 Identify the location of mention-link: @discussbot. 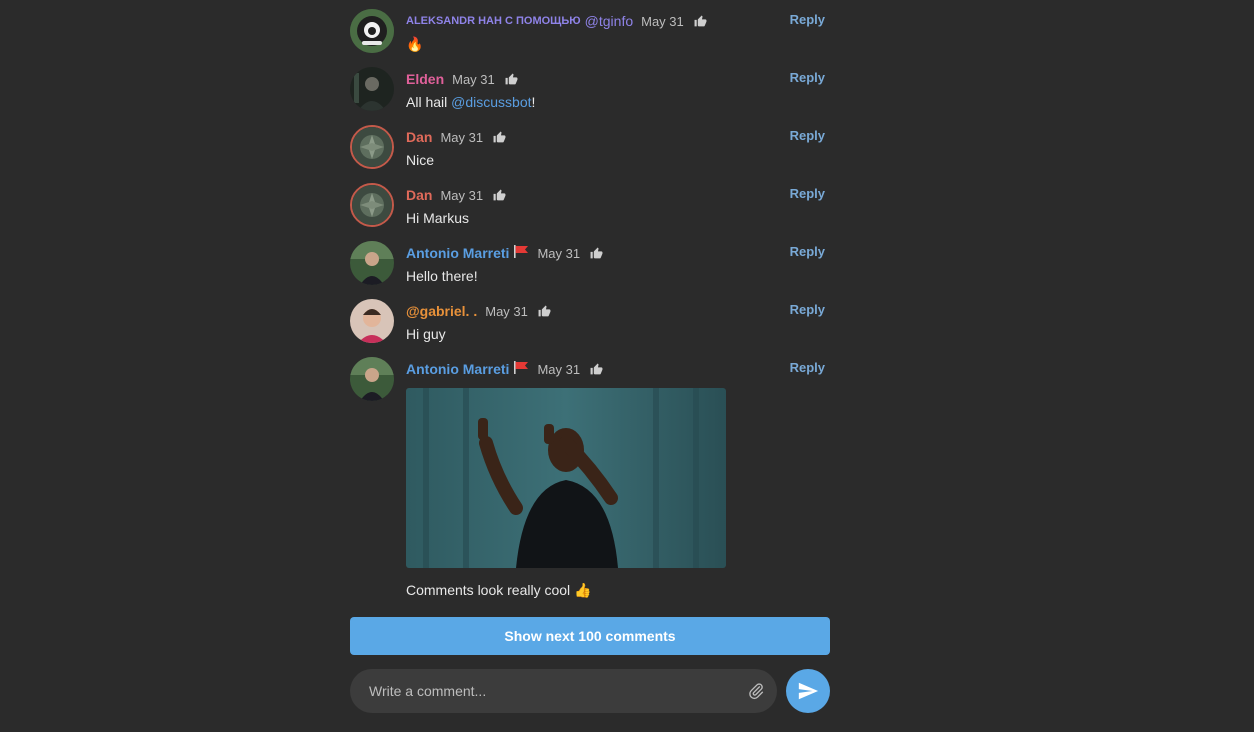
(491, 102).